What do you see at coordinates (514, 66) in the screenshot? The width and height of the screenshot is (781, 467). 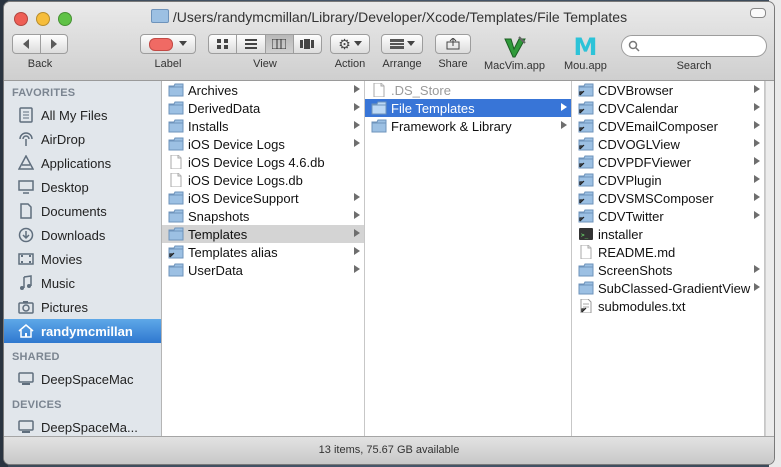 I see `macvim-label: MacVim.app` at bounding box center [514, 66].